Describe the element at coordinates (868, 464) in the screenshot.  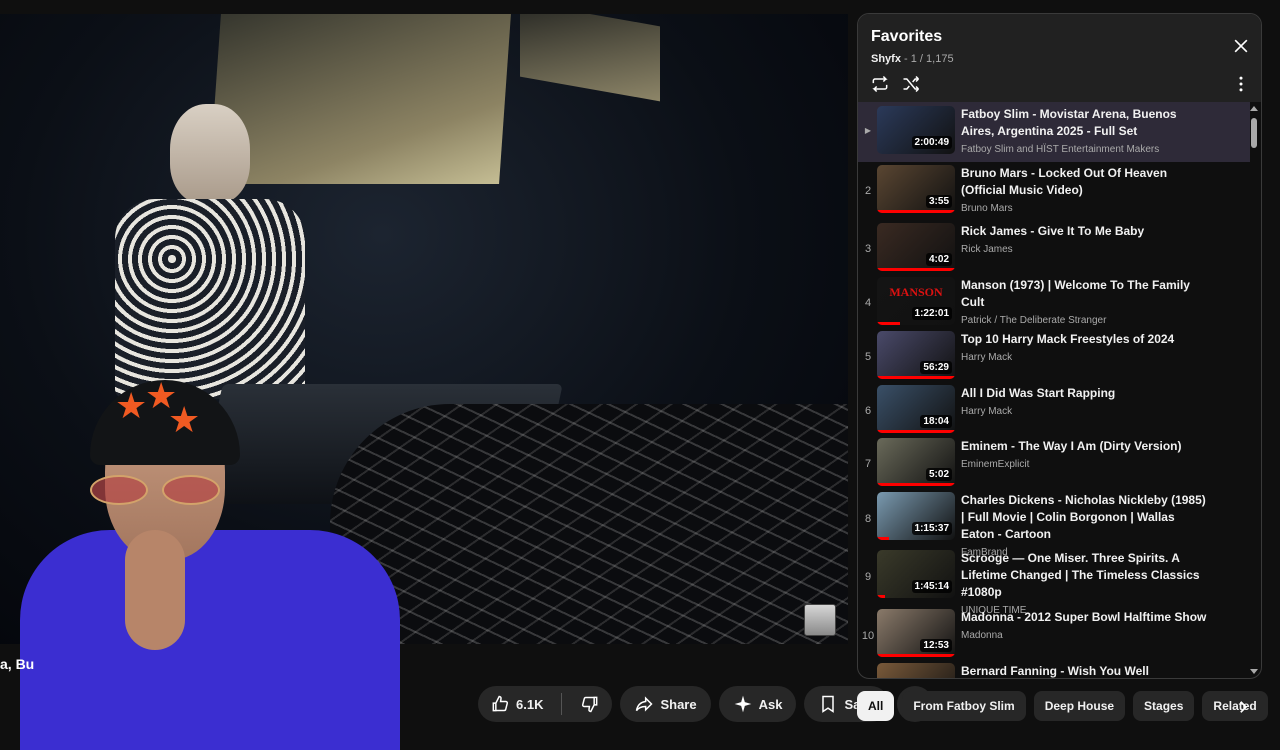
I see `playlist-item-index: 7` at that location.